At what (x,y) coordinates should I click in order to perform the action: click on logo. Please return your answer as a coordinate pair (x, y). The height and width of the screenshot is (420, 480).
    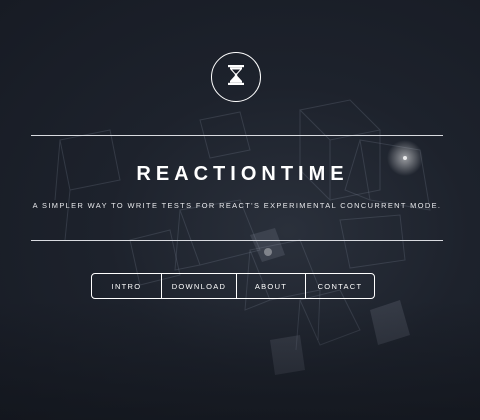
    Looking at the image, I should click on (236, 77).